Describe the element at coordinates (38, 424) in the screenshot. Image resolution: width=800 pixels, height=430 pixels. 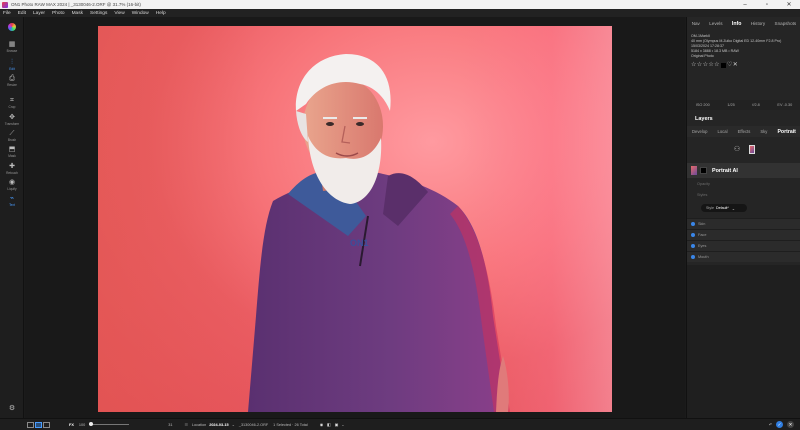
I see `single-view-icon` at that location.